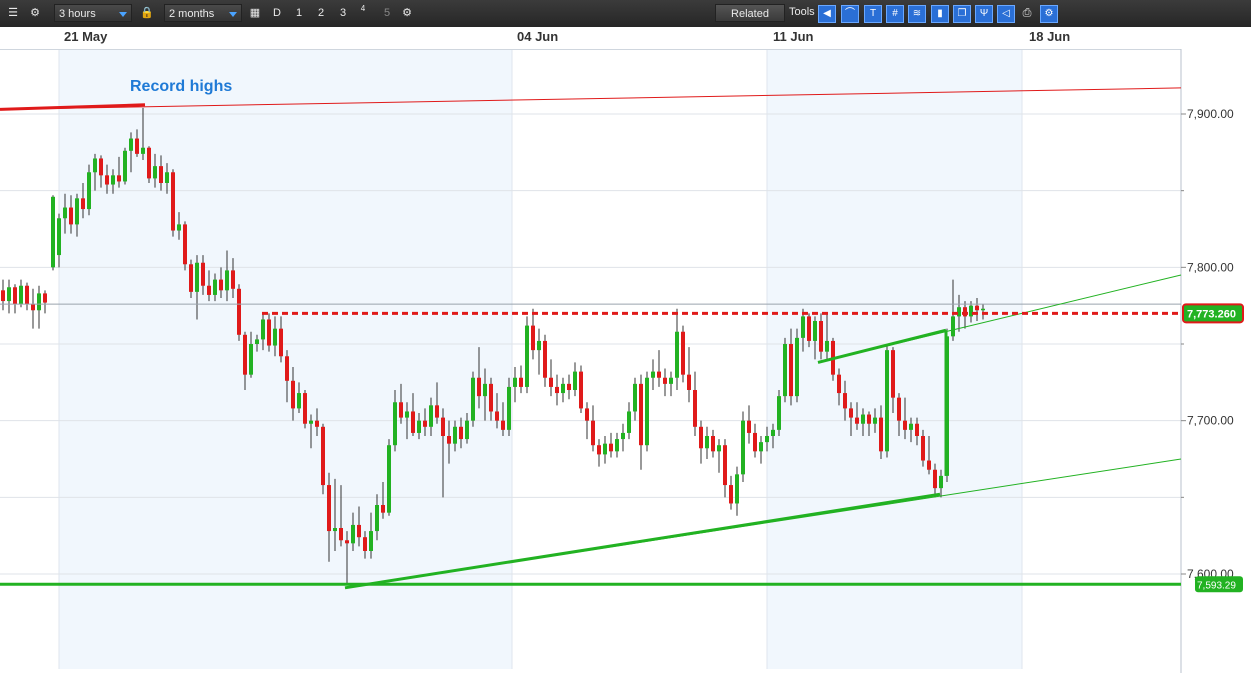  I want to click on current-price-label: 7,773.260, so click(1211, 314).